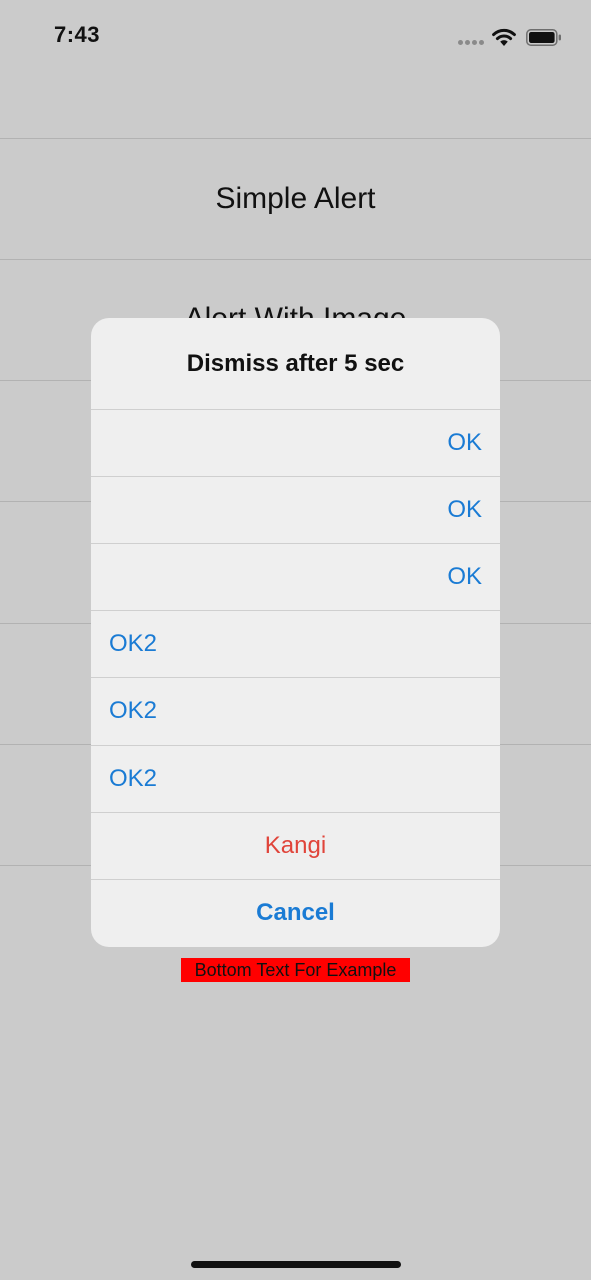  What do you see at coordinates (295, 363) in the screenshot?
I see `alert-title: Dismiss after 5 sec` at bounding box center [295, 363].